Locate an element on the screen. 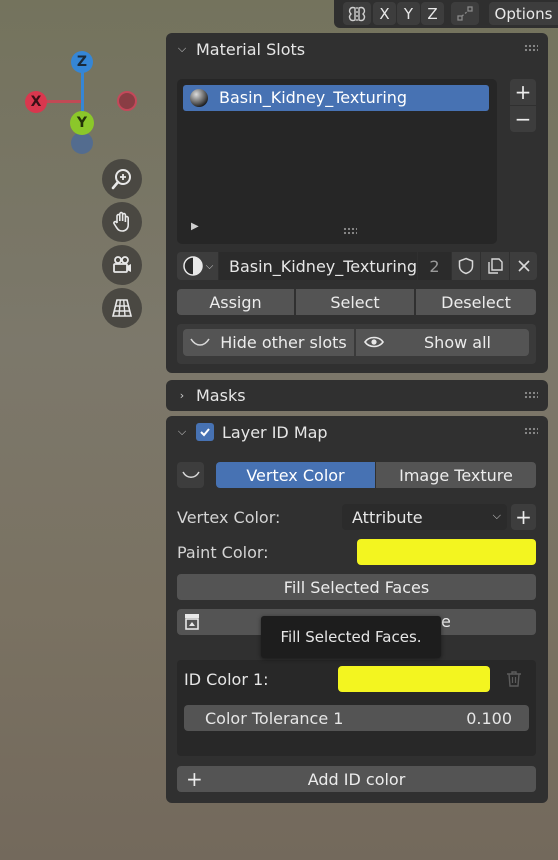  material-slot-list: Basin_Kidney_Texturing ▶ is located at coordinates (337, 161).